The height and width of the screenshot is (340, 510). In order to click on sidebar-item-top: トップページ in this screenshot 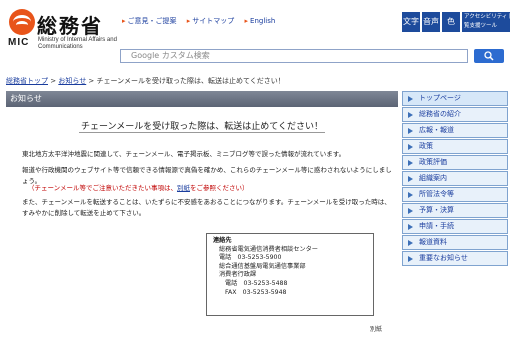, I will do `click(455, 98)`.